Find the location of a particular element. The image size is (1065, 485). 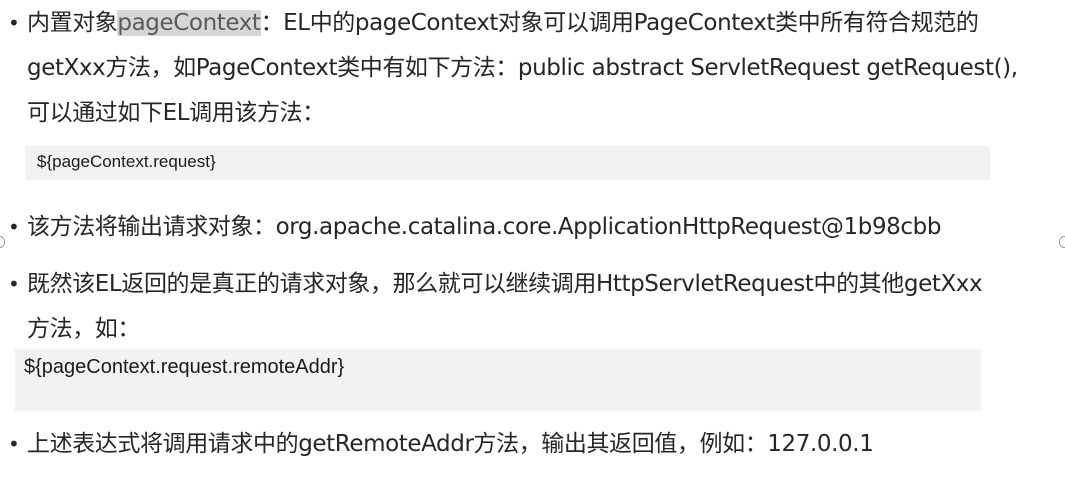

right-edge-handle is located at coordinates (1062, 242).